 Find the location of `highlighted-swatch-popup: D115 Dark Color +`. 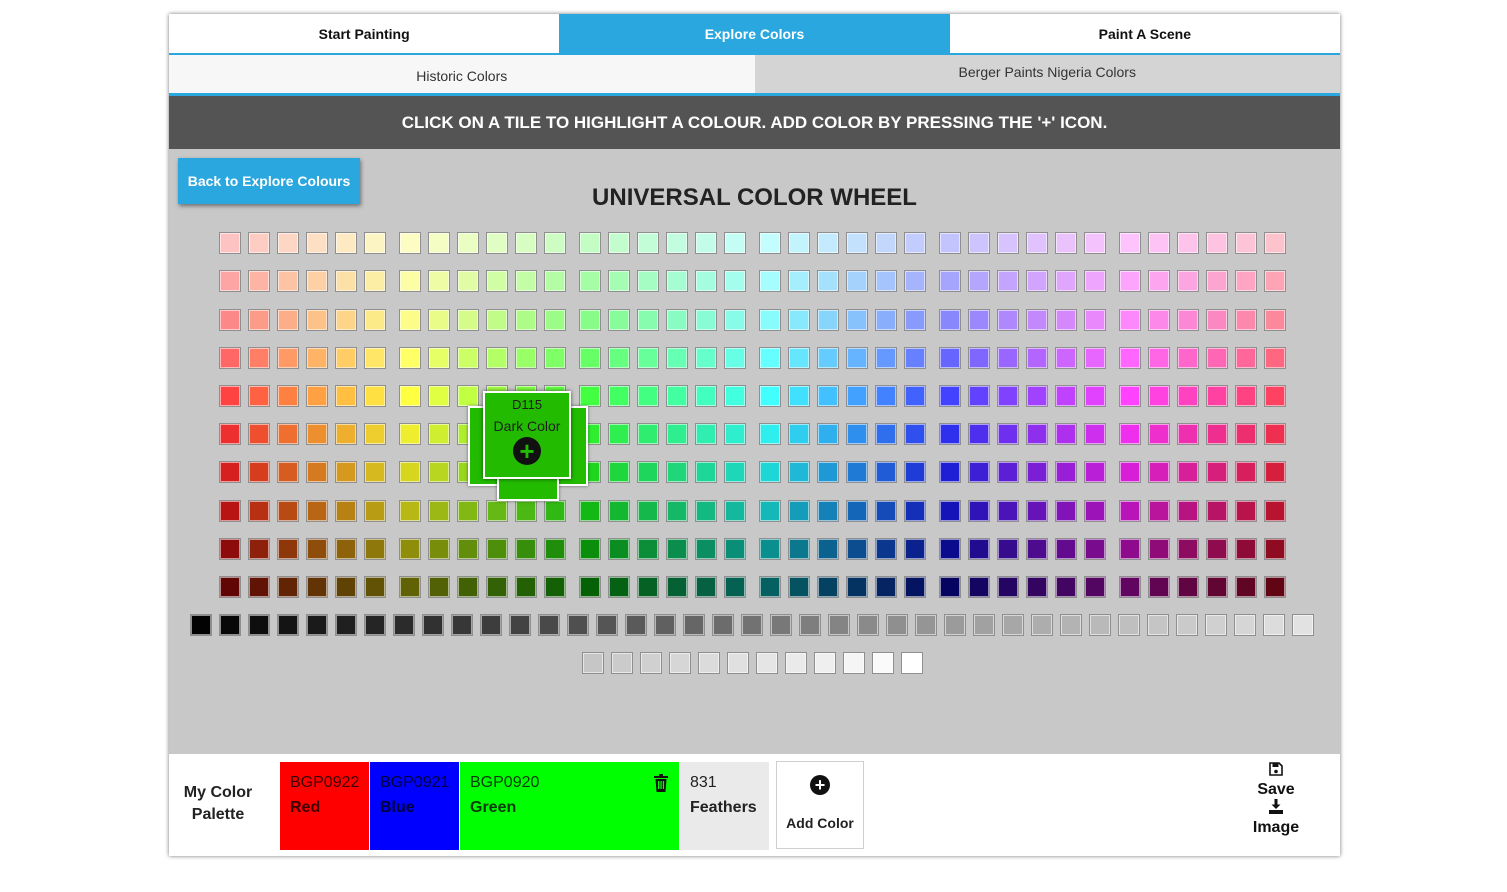

highlighted-swatch-popup: D115 Dark Color + is located at coordinates (528, 446).